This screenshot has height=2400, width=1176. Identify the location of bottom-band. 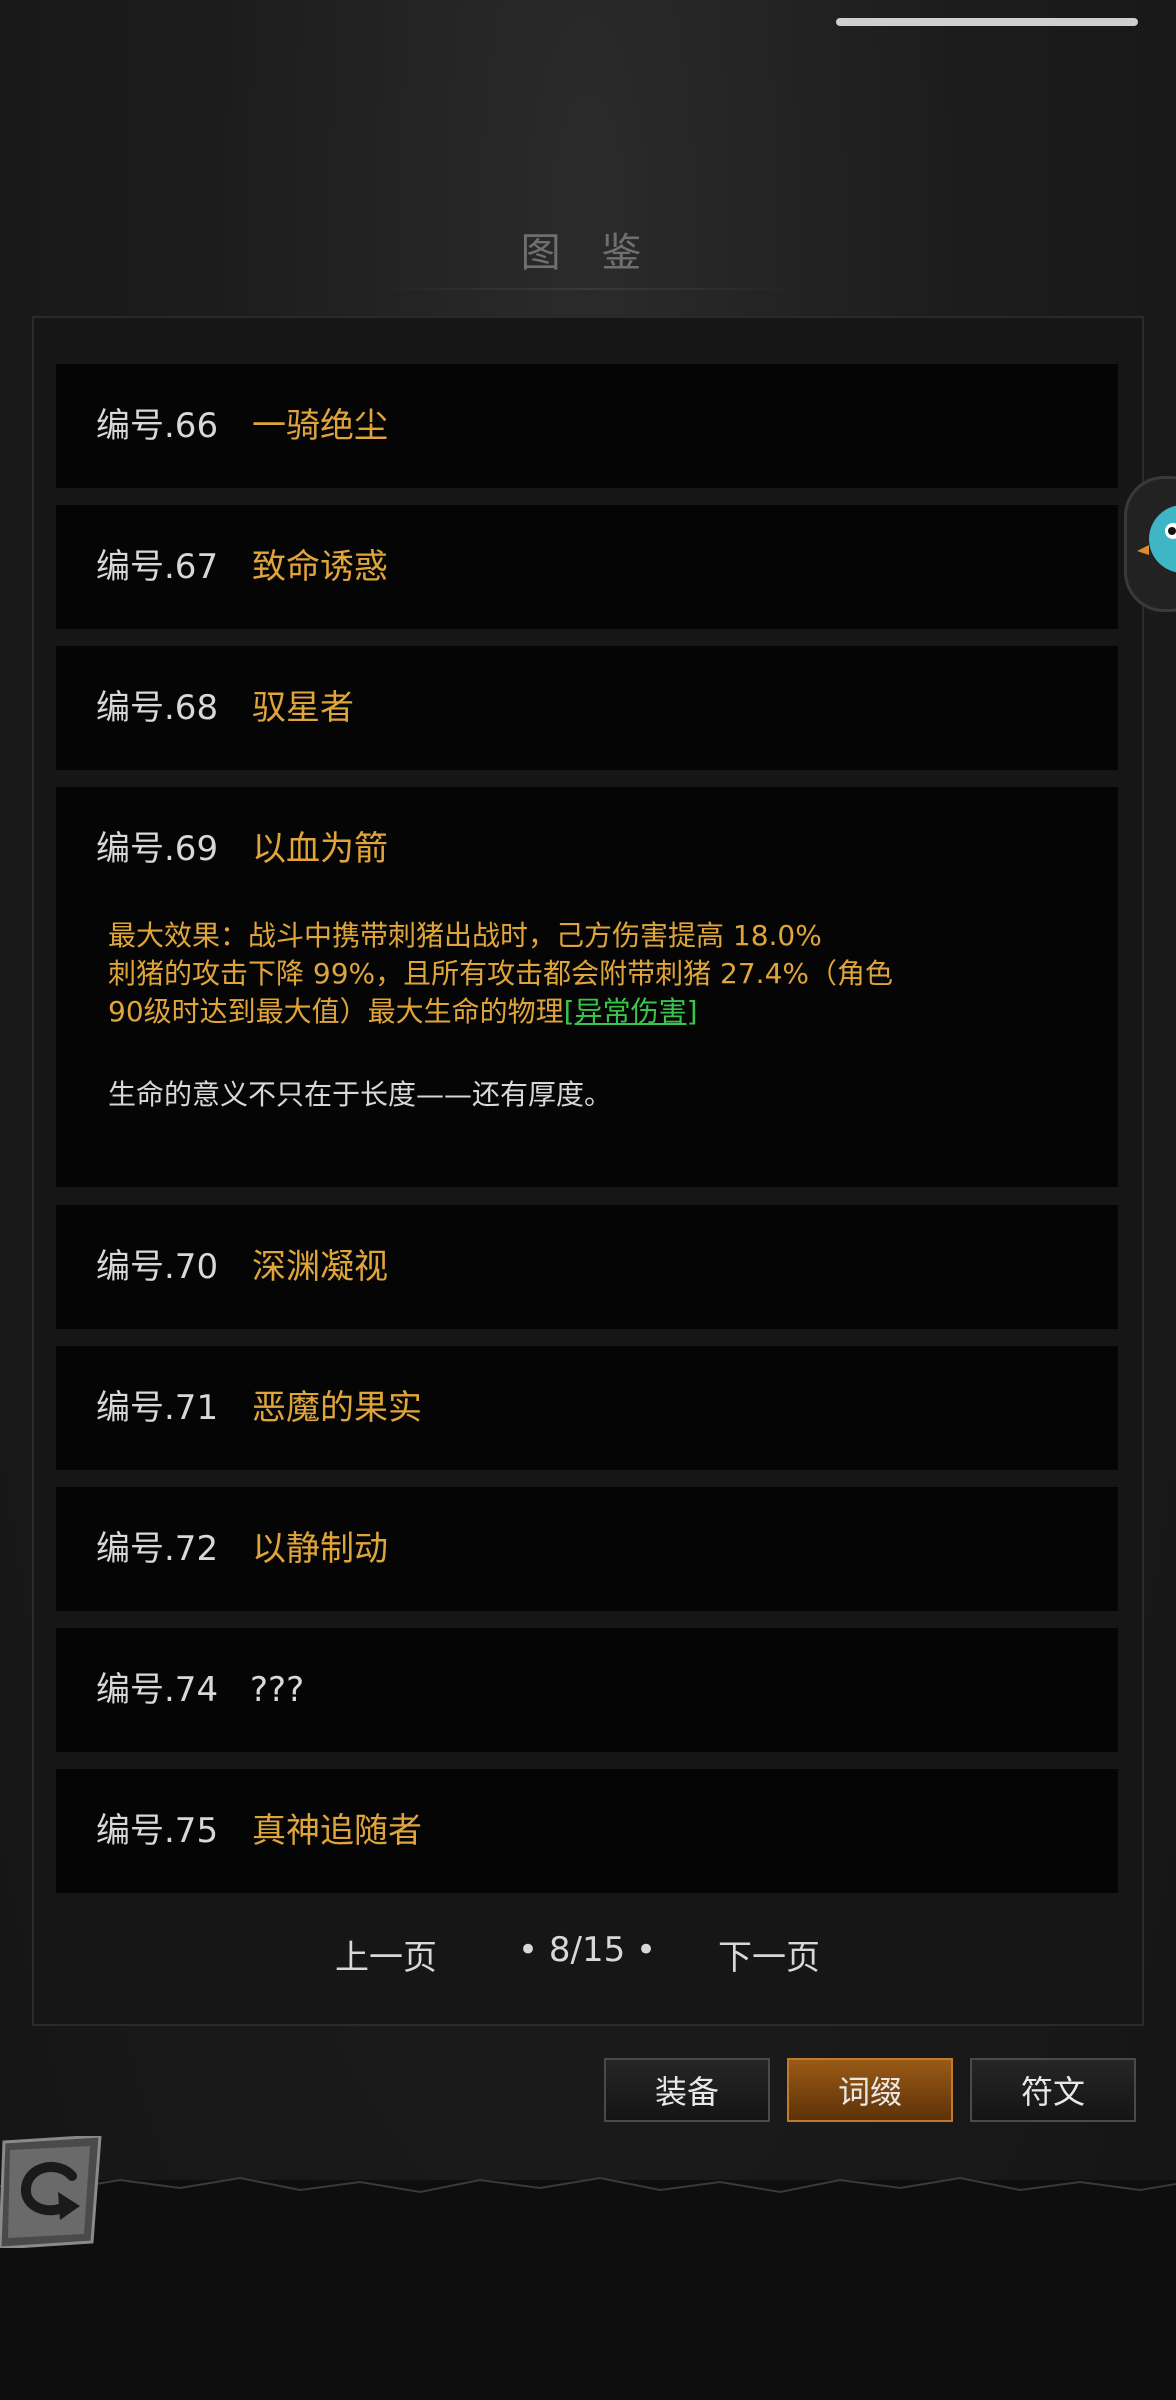
(588, 2290).